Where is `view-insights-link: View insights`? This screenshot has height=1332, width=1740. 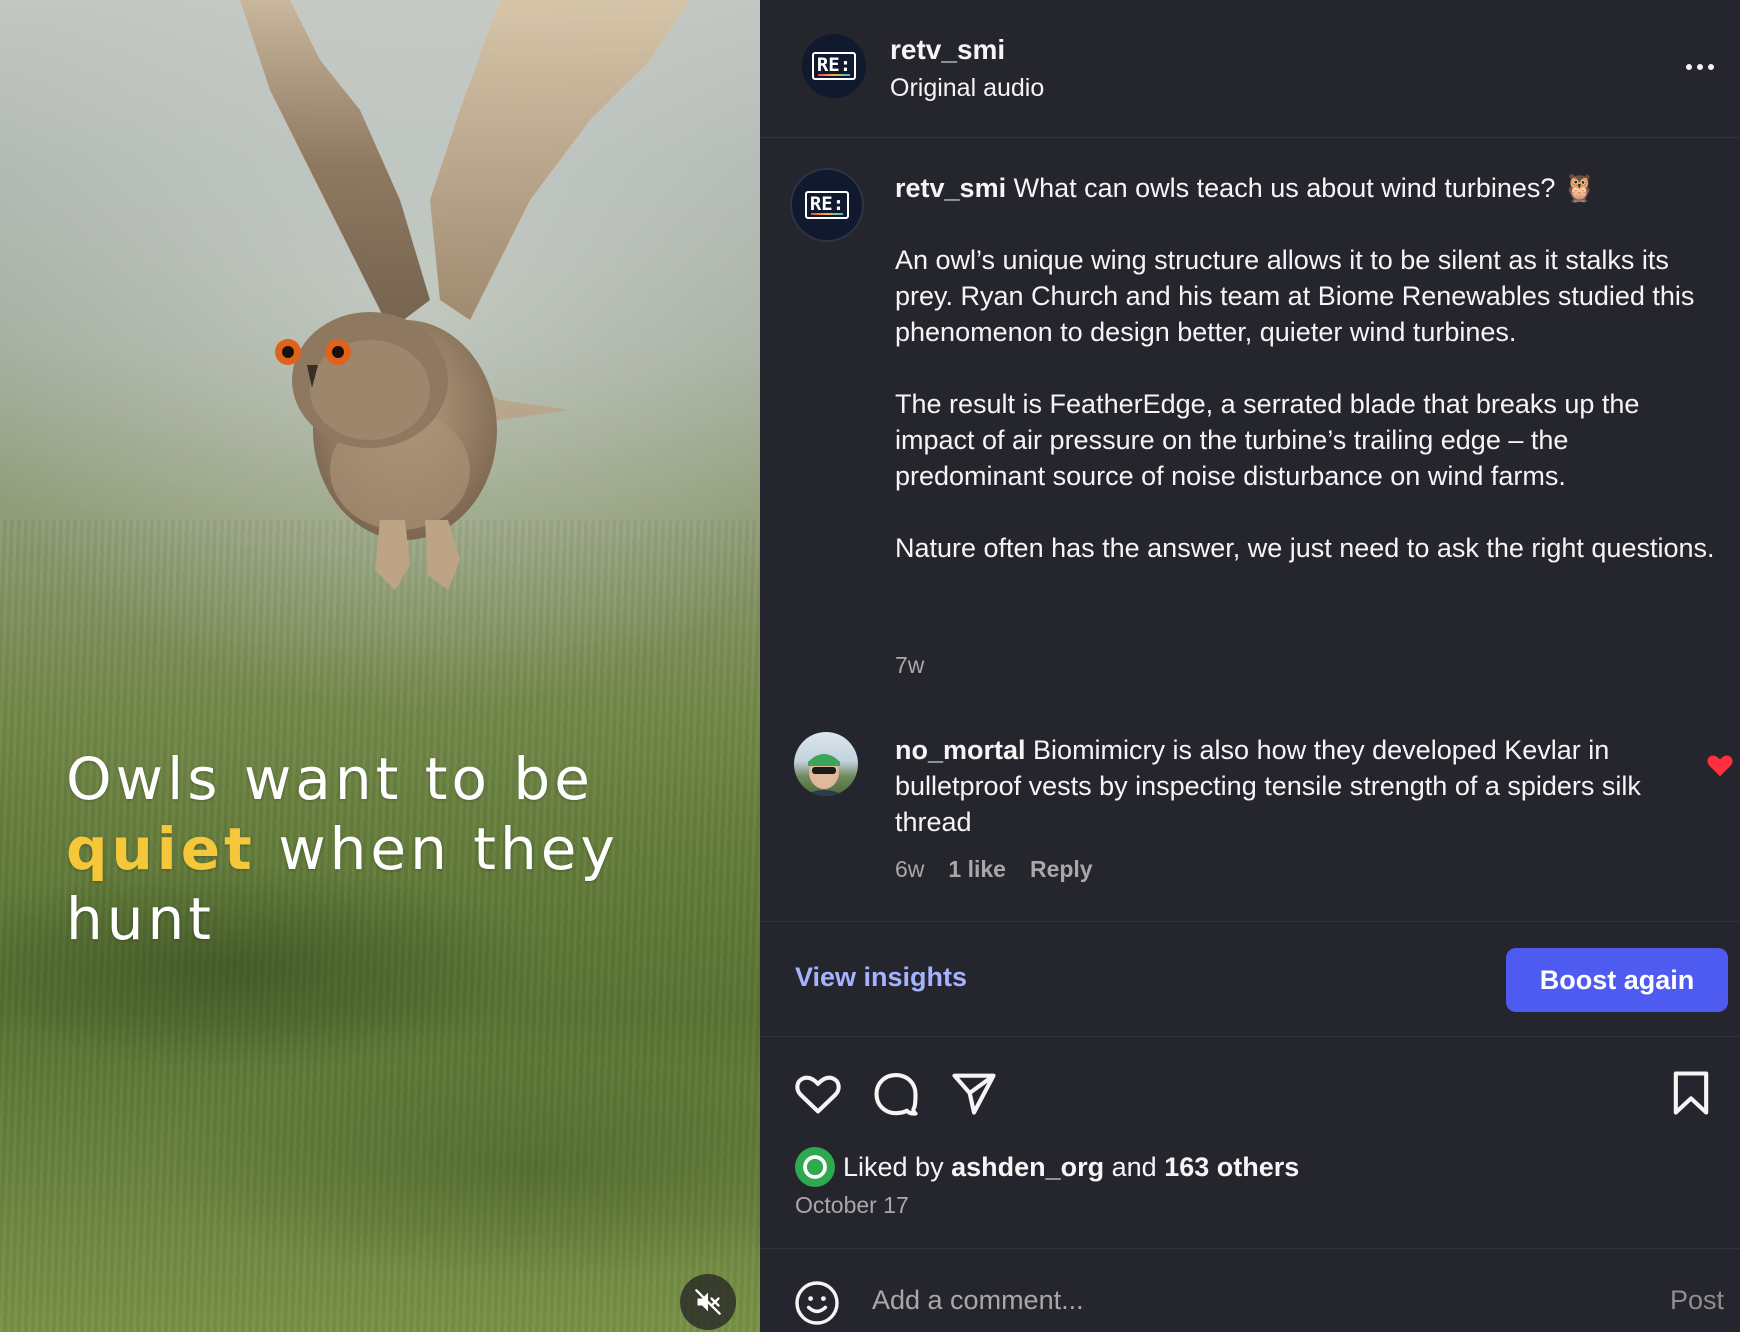 view-insights-link: View insights is located at coordinates (881, 977).